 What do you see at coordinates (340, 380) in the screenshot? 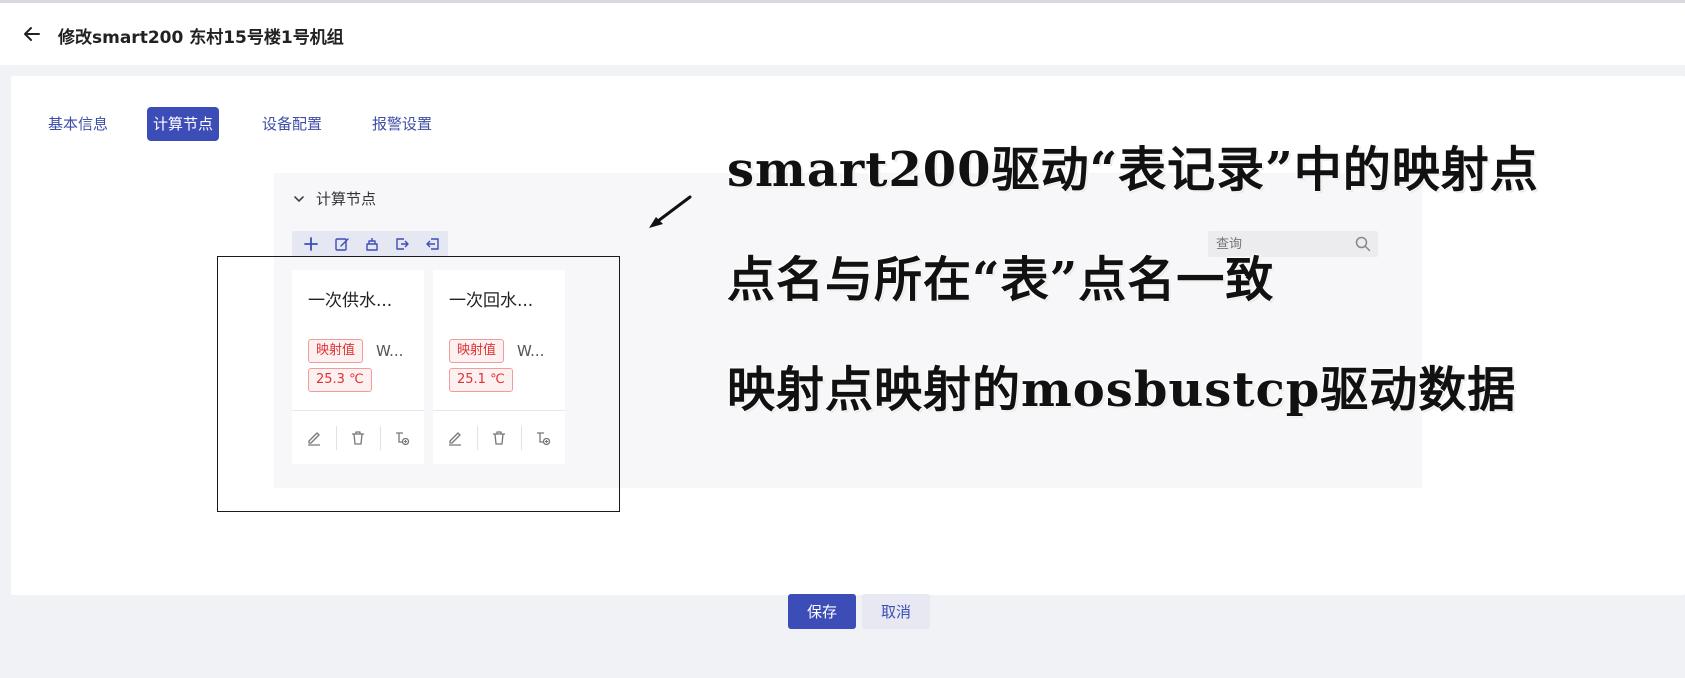
I see `node-value-tag: 25.3 ℃` at bounding box center [340, 380].